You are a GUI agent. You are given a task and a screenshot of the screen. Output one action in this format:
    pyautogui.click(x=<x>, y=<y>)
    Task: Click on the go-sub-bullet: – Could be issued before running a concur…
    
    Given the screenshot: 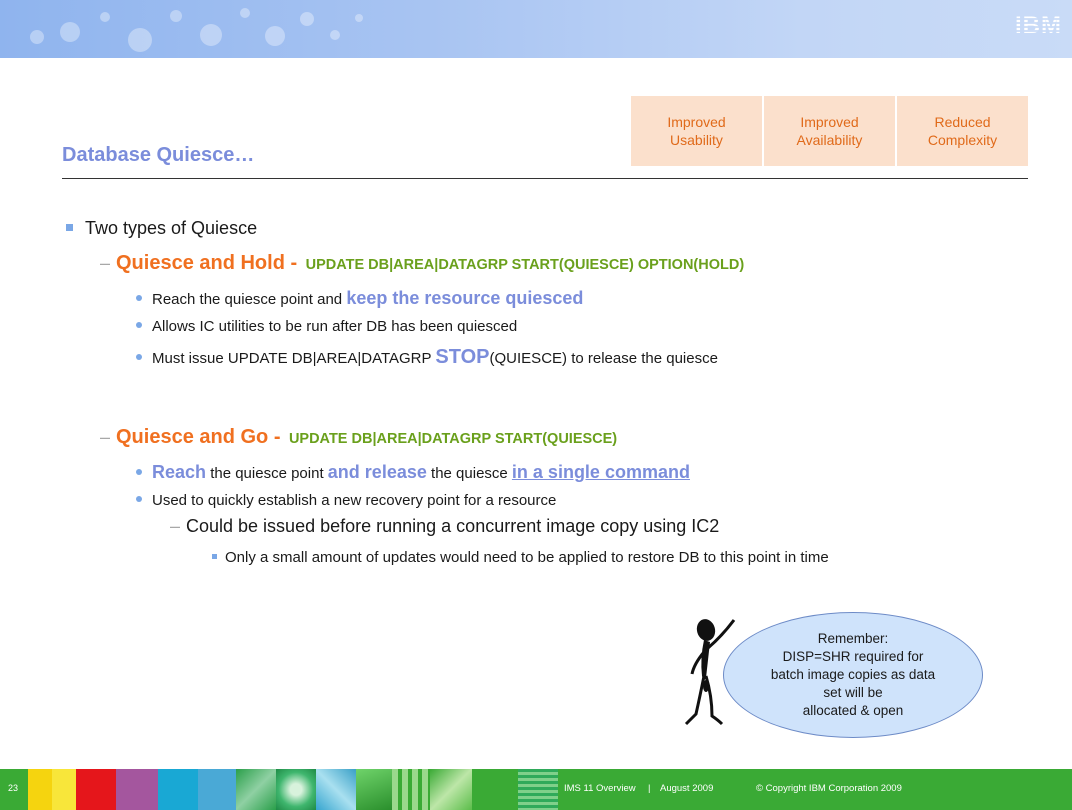 What is the action you would take?
    pyautogui.click(x=444, y=526)
    